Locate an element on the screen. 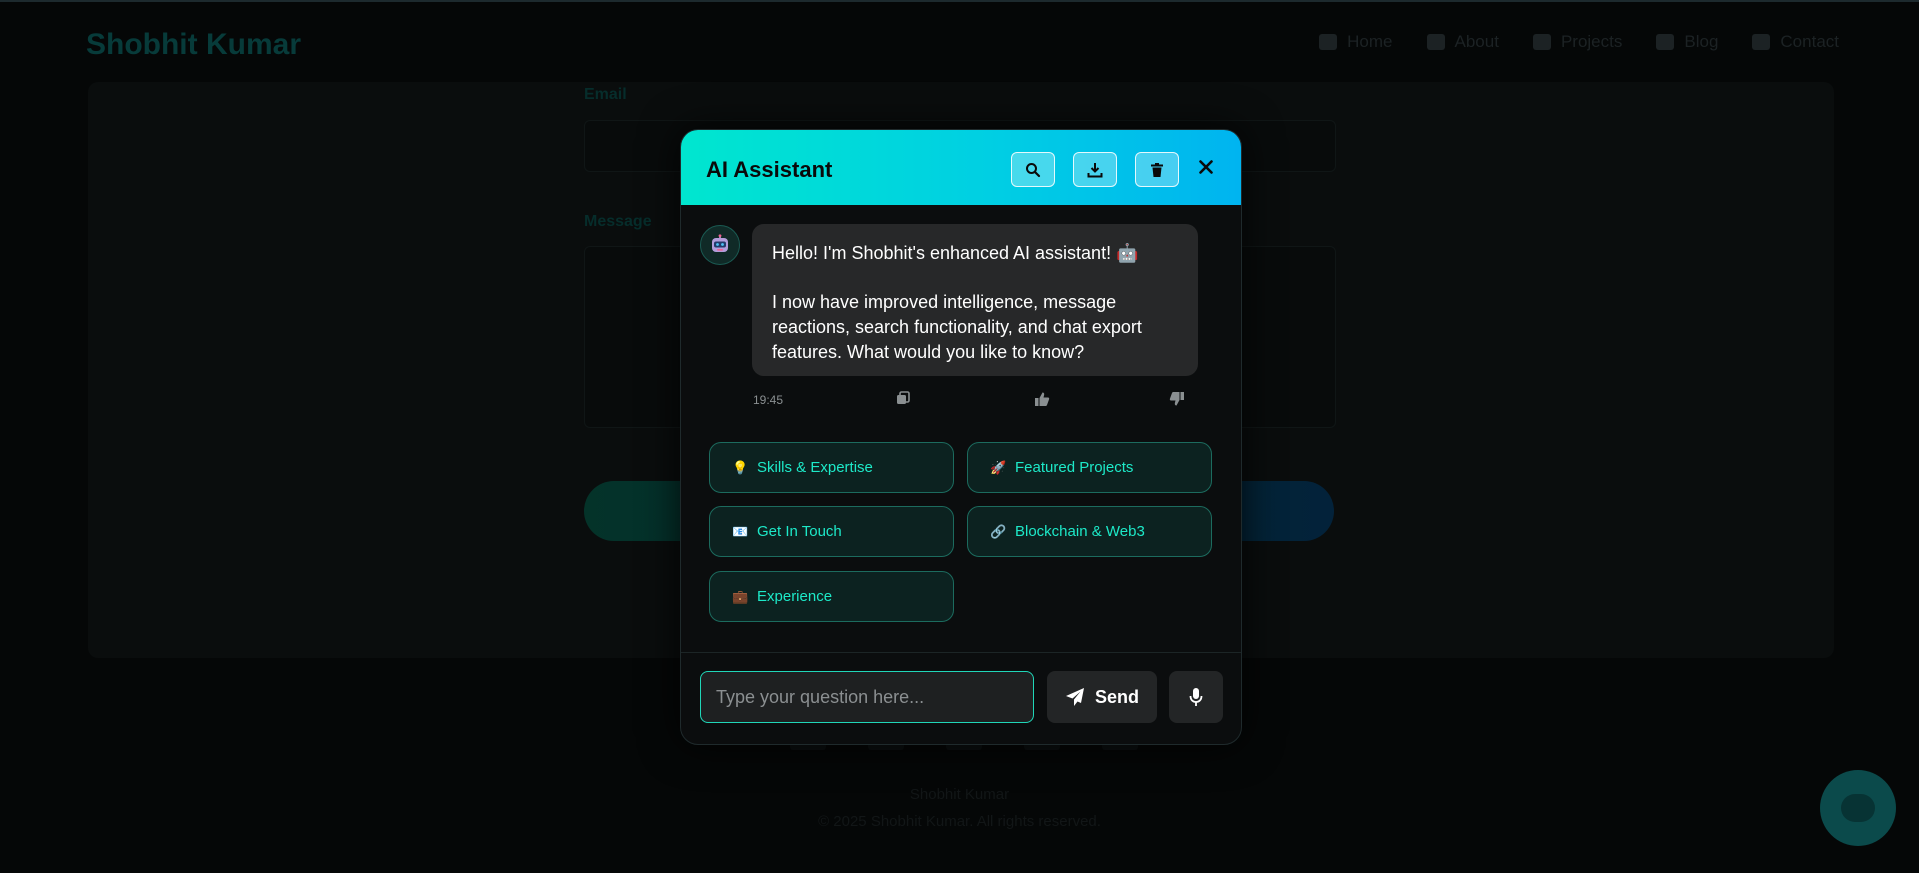 Image resolution: width=1919 pixels, height=873 pixels. nav-item-about: About is located at coordinates (1462, 42).